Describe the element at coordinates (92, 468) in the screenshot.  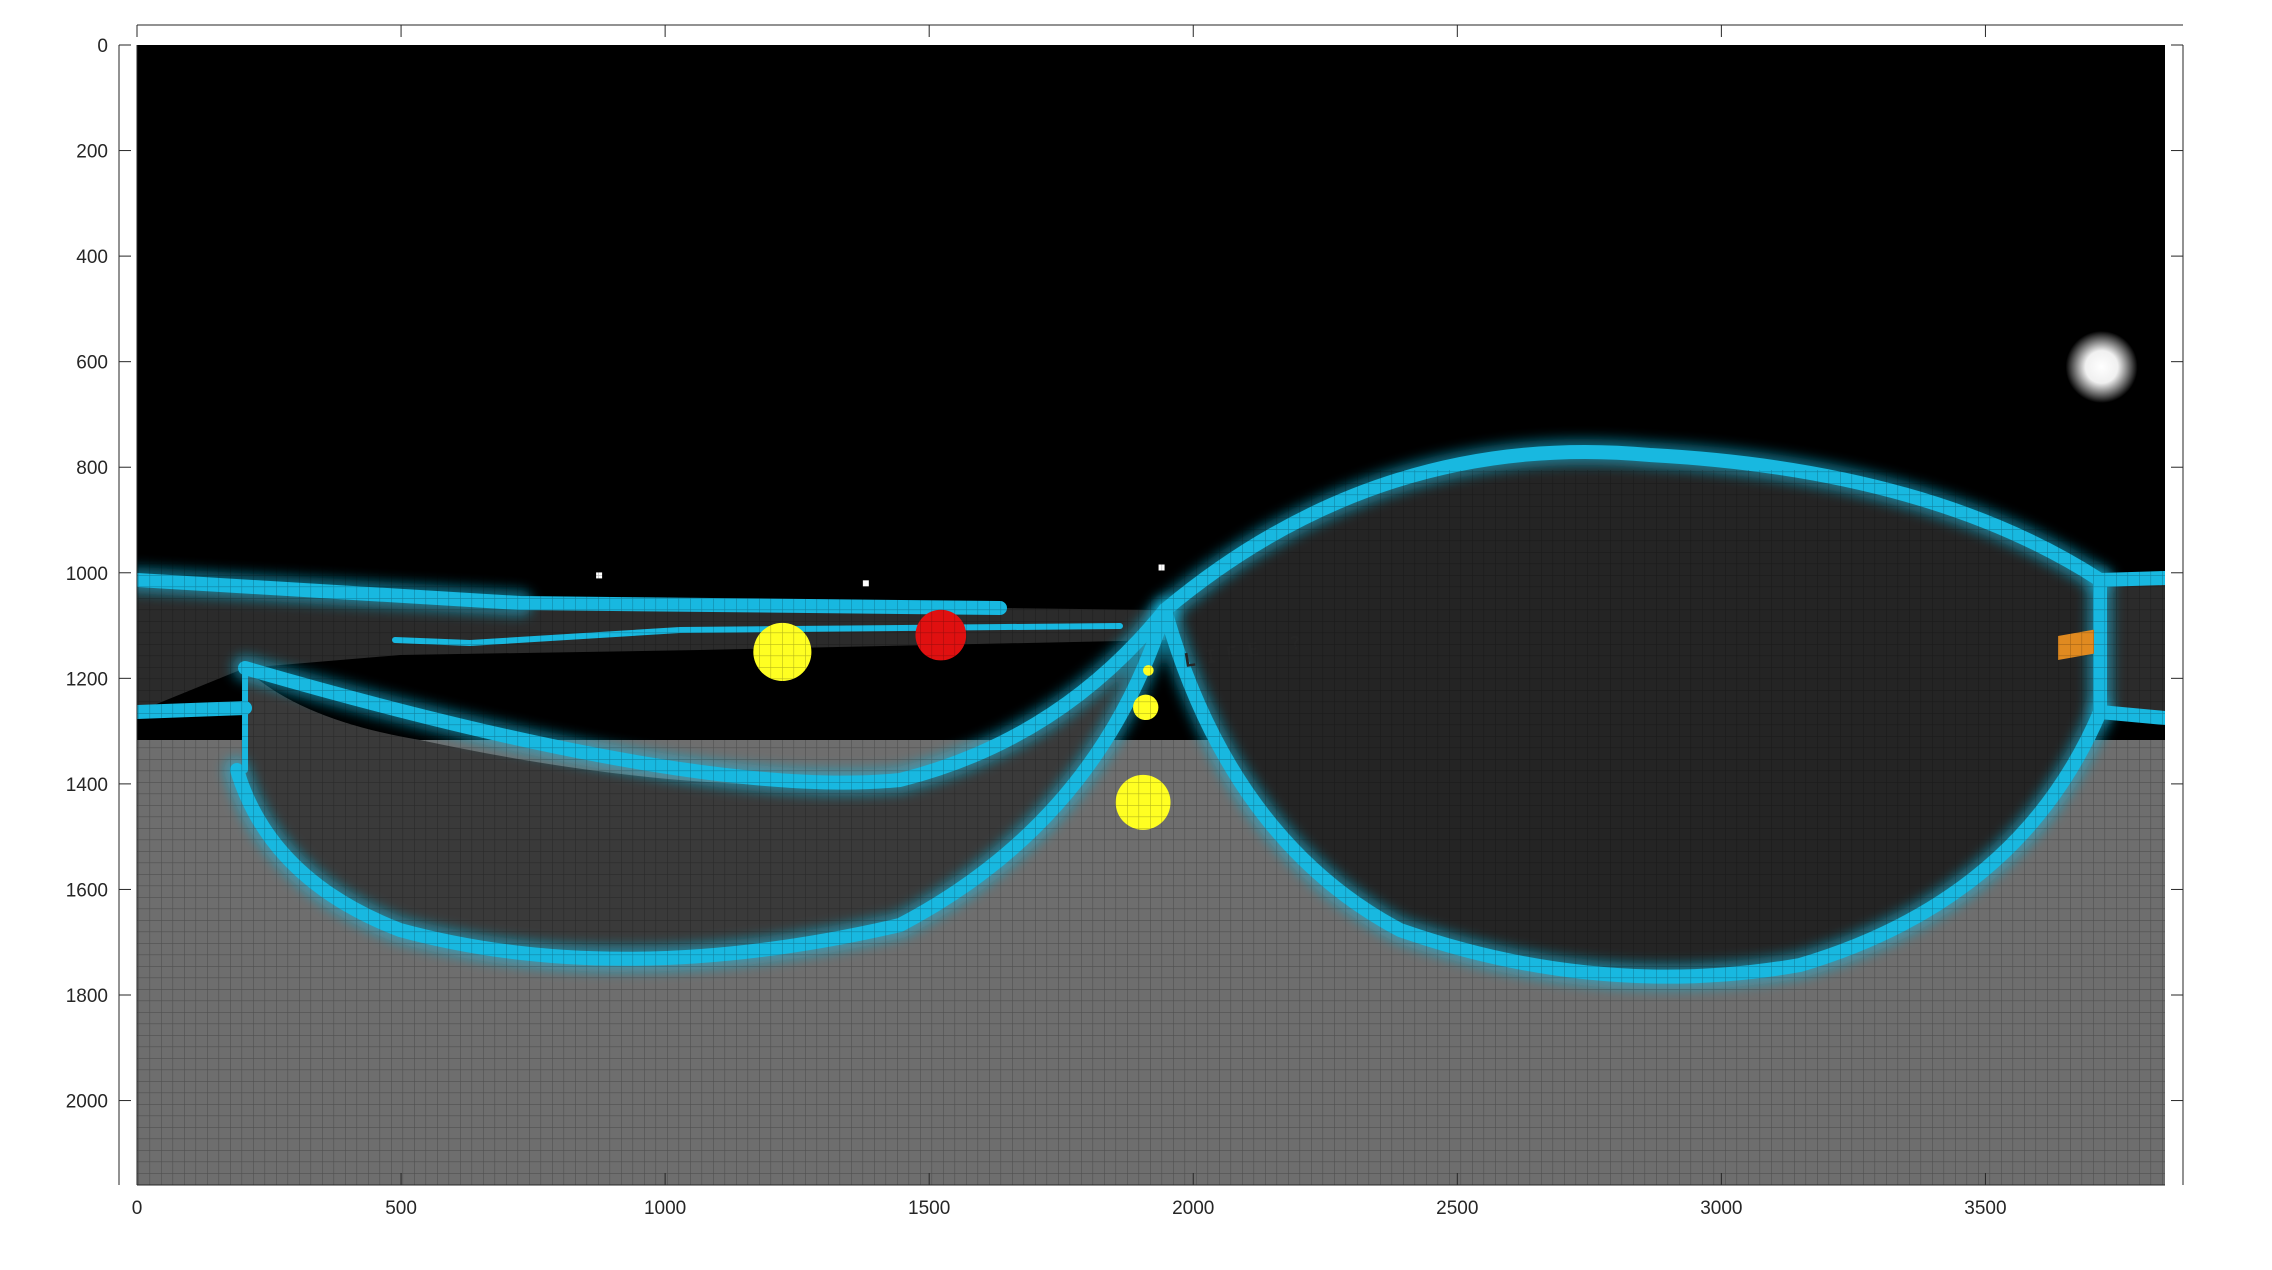
I see `y-tick-label-800: 800` at that location.